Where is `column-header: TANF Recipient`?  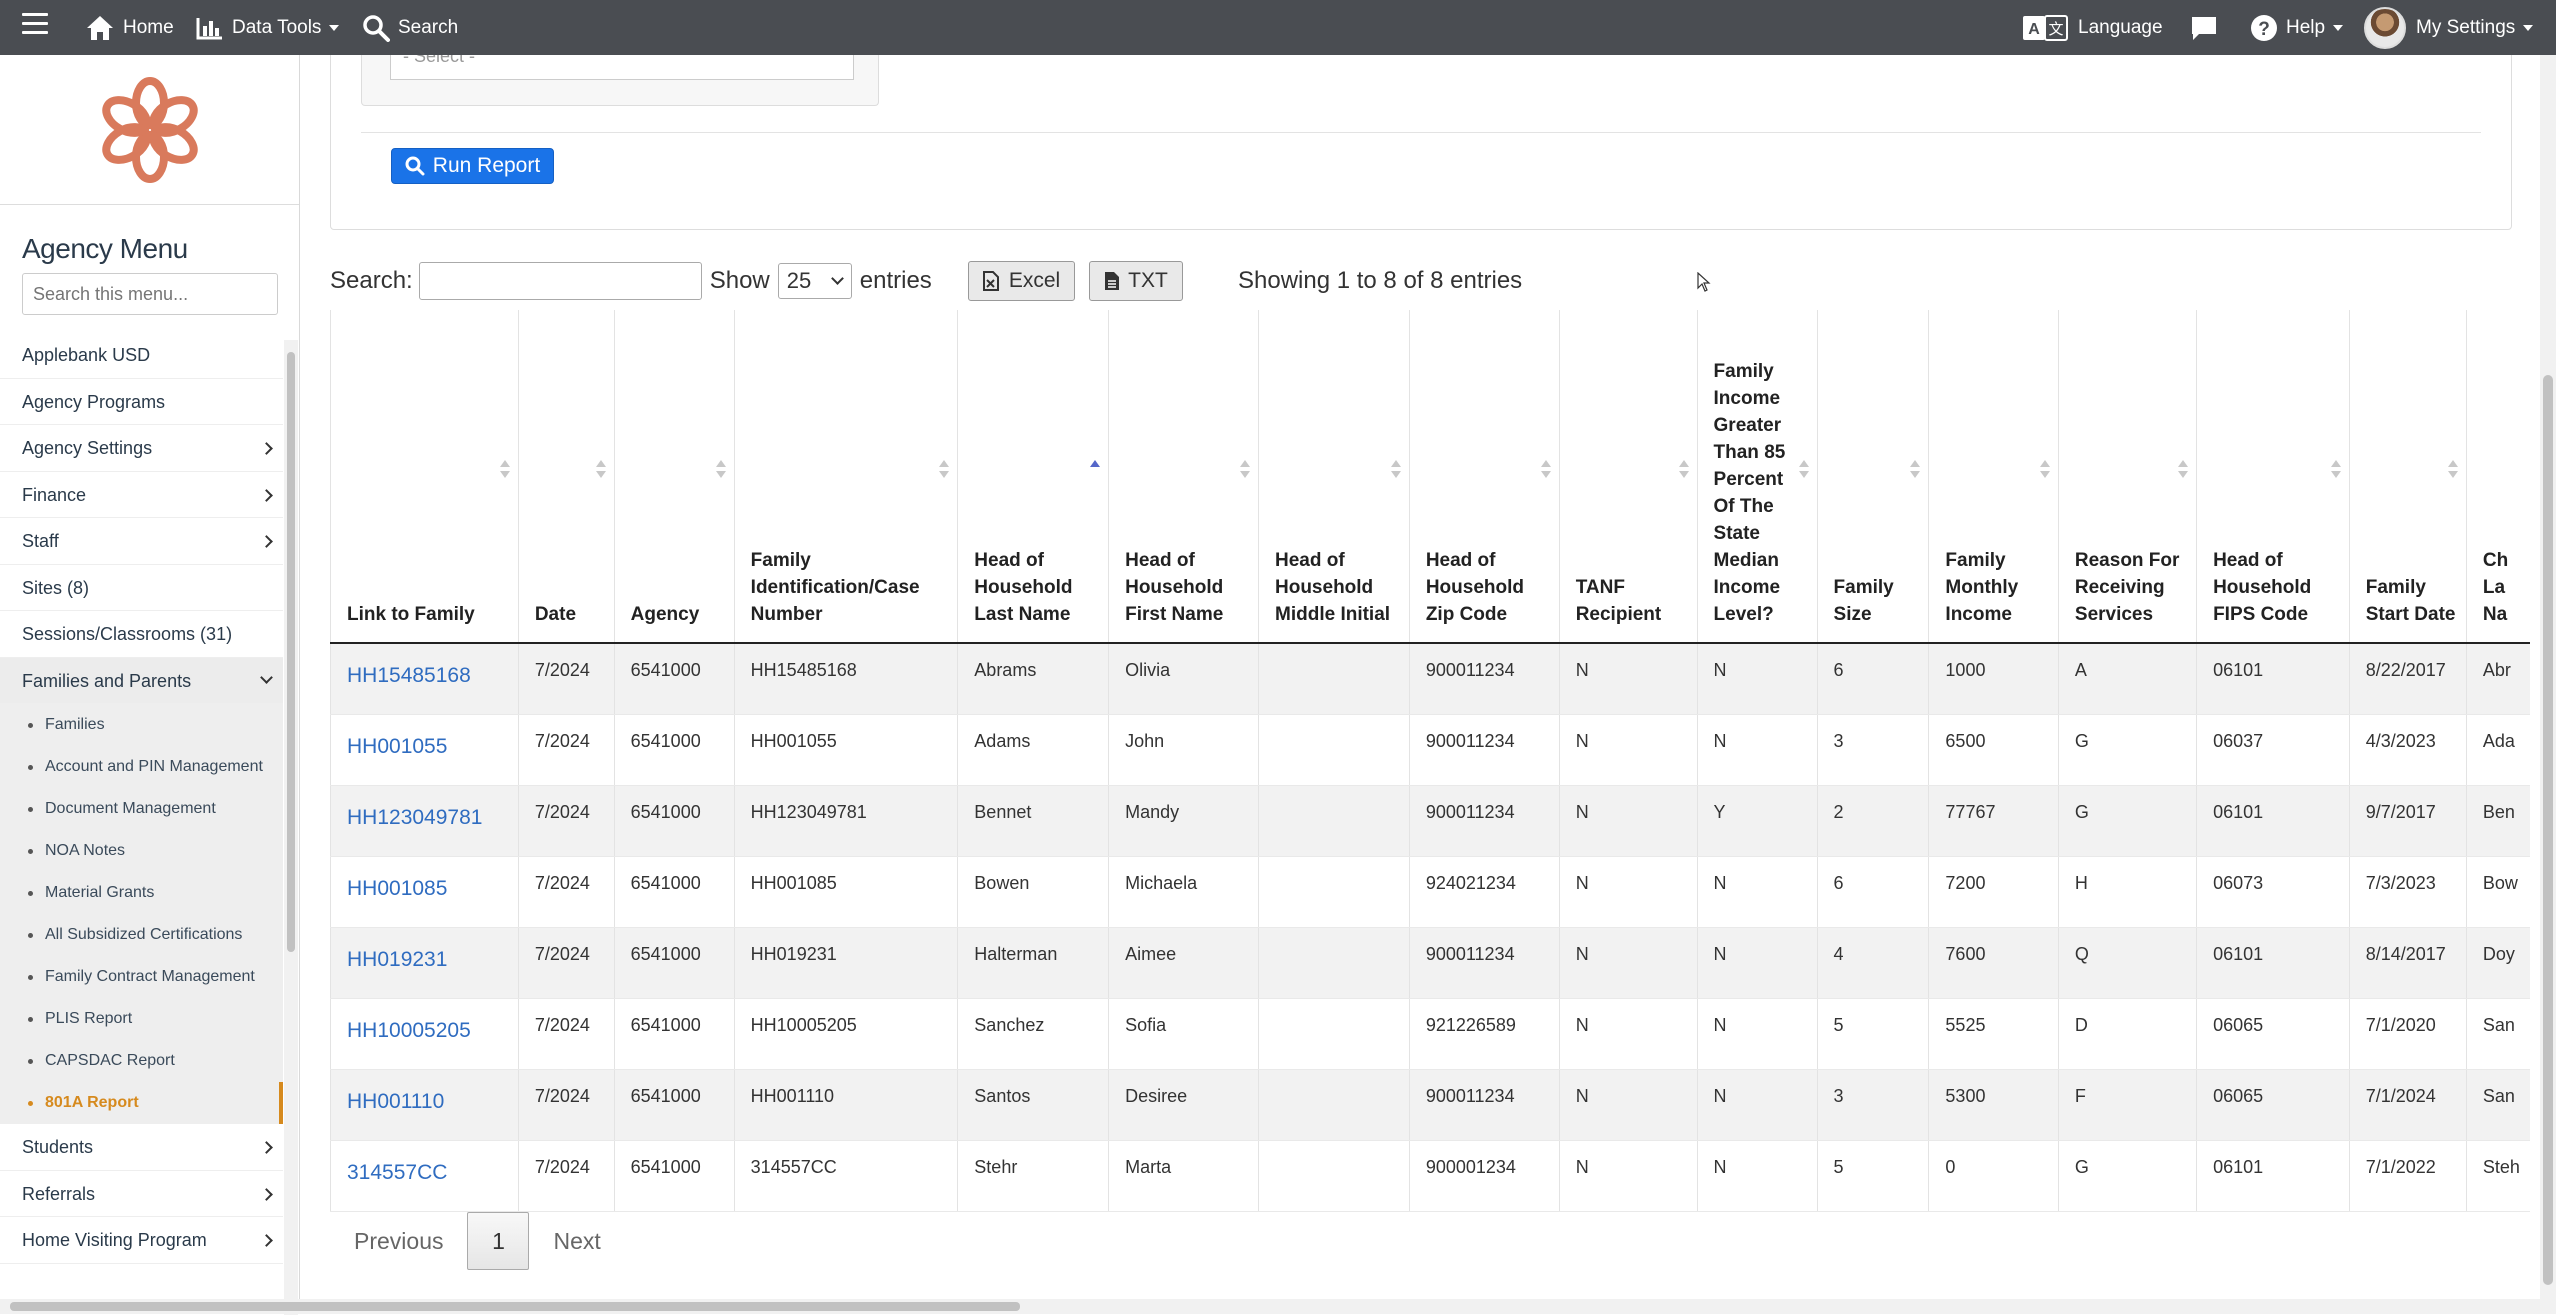 column-header: TANF Recipient is located at coordinates (1628, 477).